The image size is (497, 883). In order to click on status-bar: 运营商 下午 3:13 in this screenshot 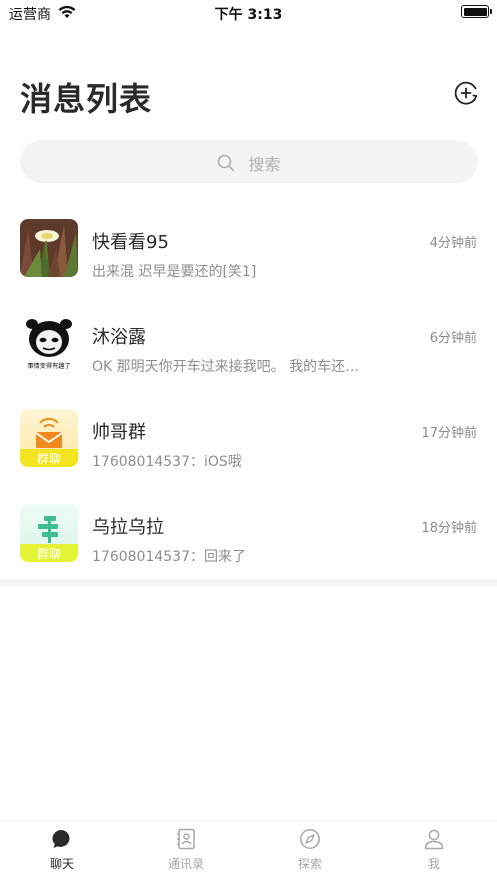, I will do `click(248, 13)`.